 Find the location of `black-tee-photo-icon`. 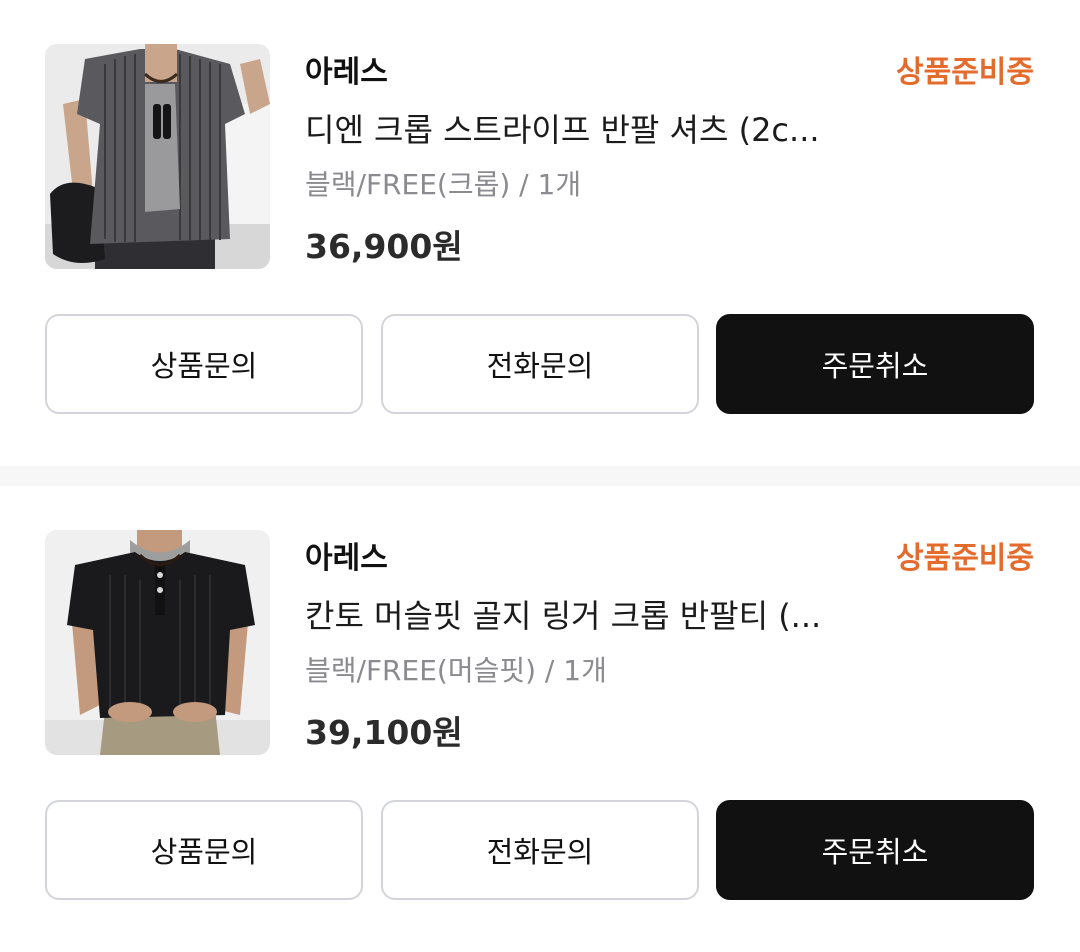

black-tee-photo-icon is located at coordinates (157, 642).